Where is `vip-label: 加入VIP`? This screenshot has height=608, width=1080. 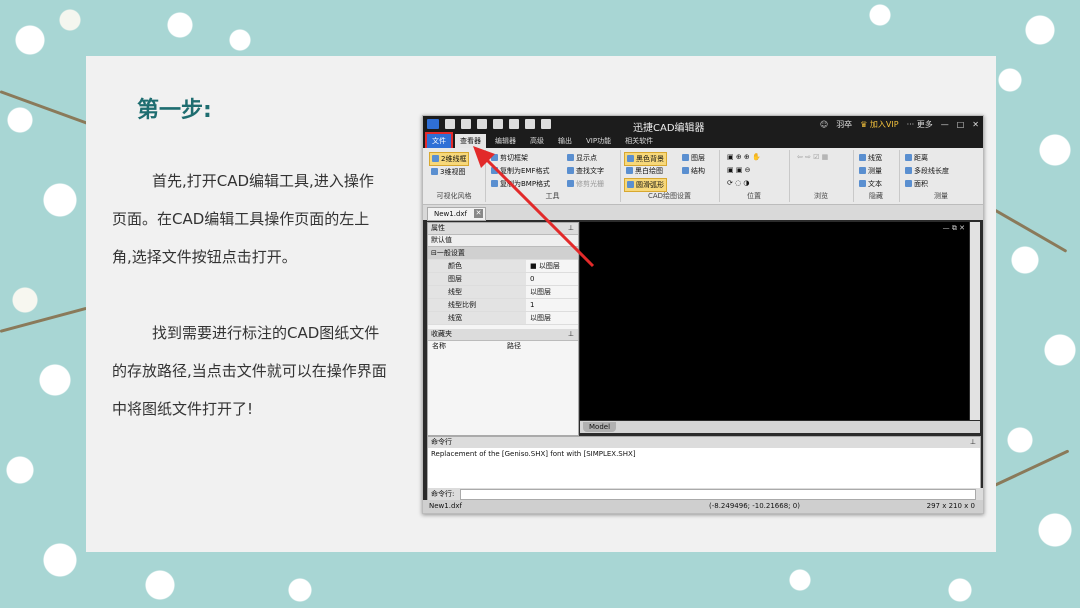 vip-label: 加入VIP is located at coordinates (884, 124).